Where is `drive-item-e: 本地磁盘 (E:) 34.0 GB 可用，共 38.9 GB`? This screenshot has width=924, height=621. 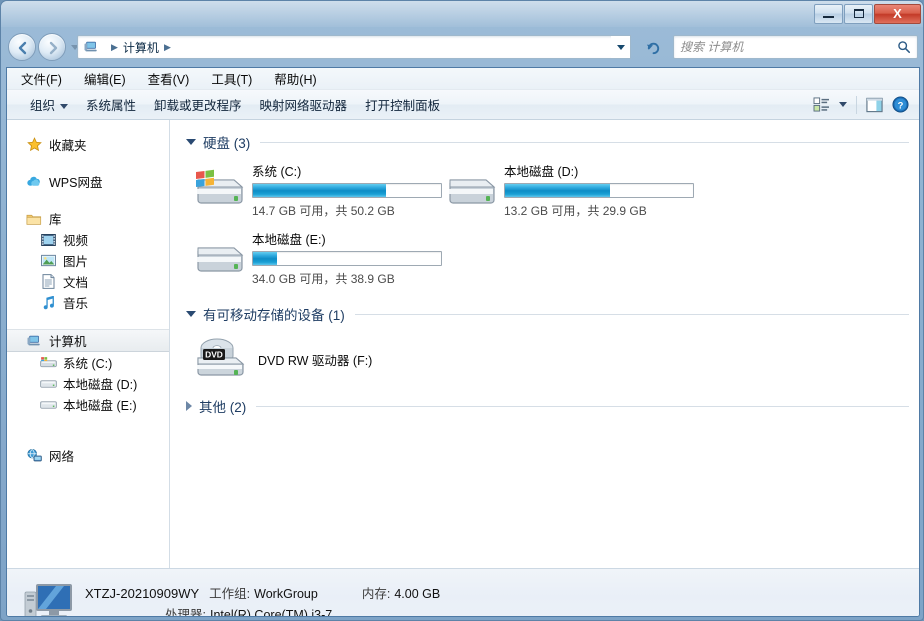
drive-item-e: 本地磁盘 (E:) 34.0 GB 可用，共 38.9 GB is located at coordinates (316, 257).